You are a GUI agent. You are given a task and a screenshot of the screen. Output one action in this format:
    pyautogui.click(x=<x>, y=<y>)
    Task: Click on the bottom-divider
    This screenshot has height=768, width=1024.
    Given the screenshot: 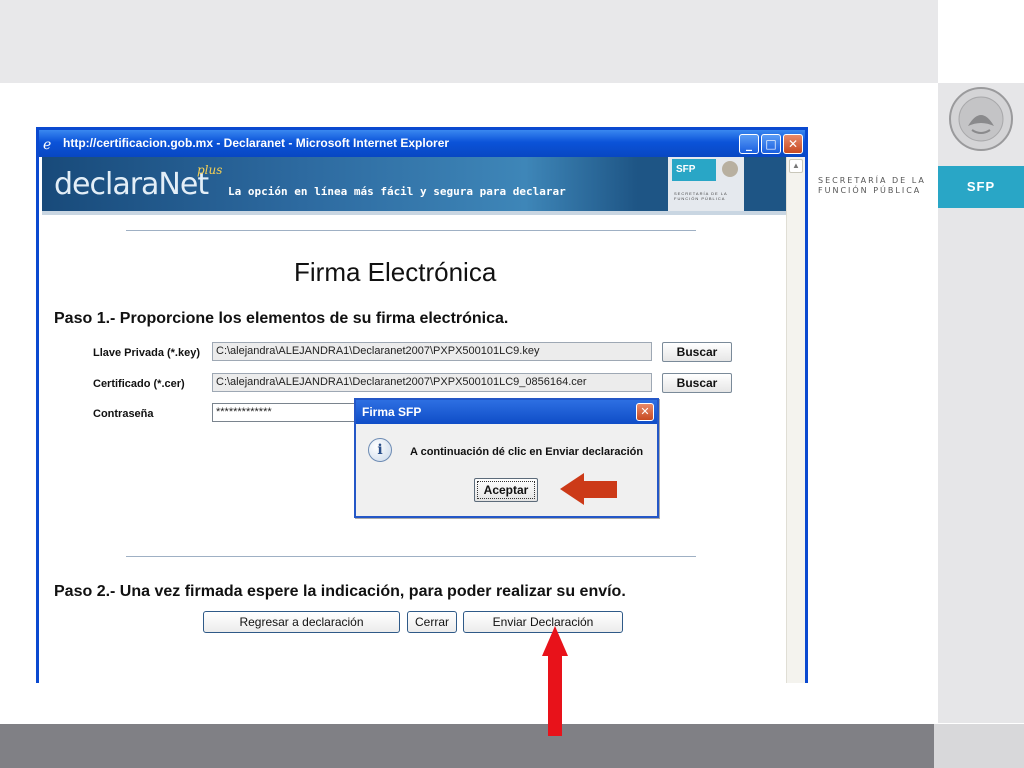 What is the action you would take?
    pyautogui.click(x=411, y=556)
    